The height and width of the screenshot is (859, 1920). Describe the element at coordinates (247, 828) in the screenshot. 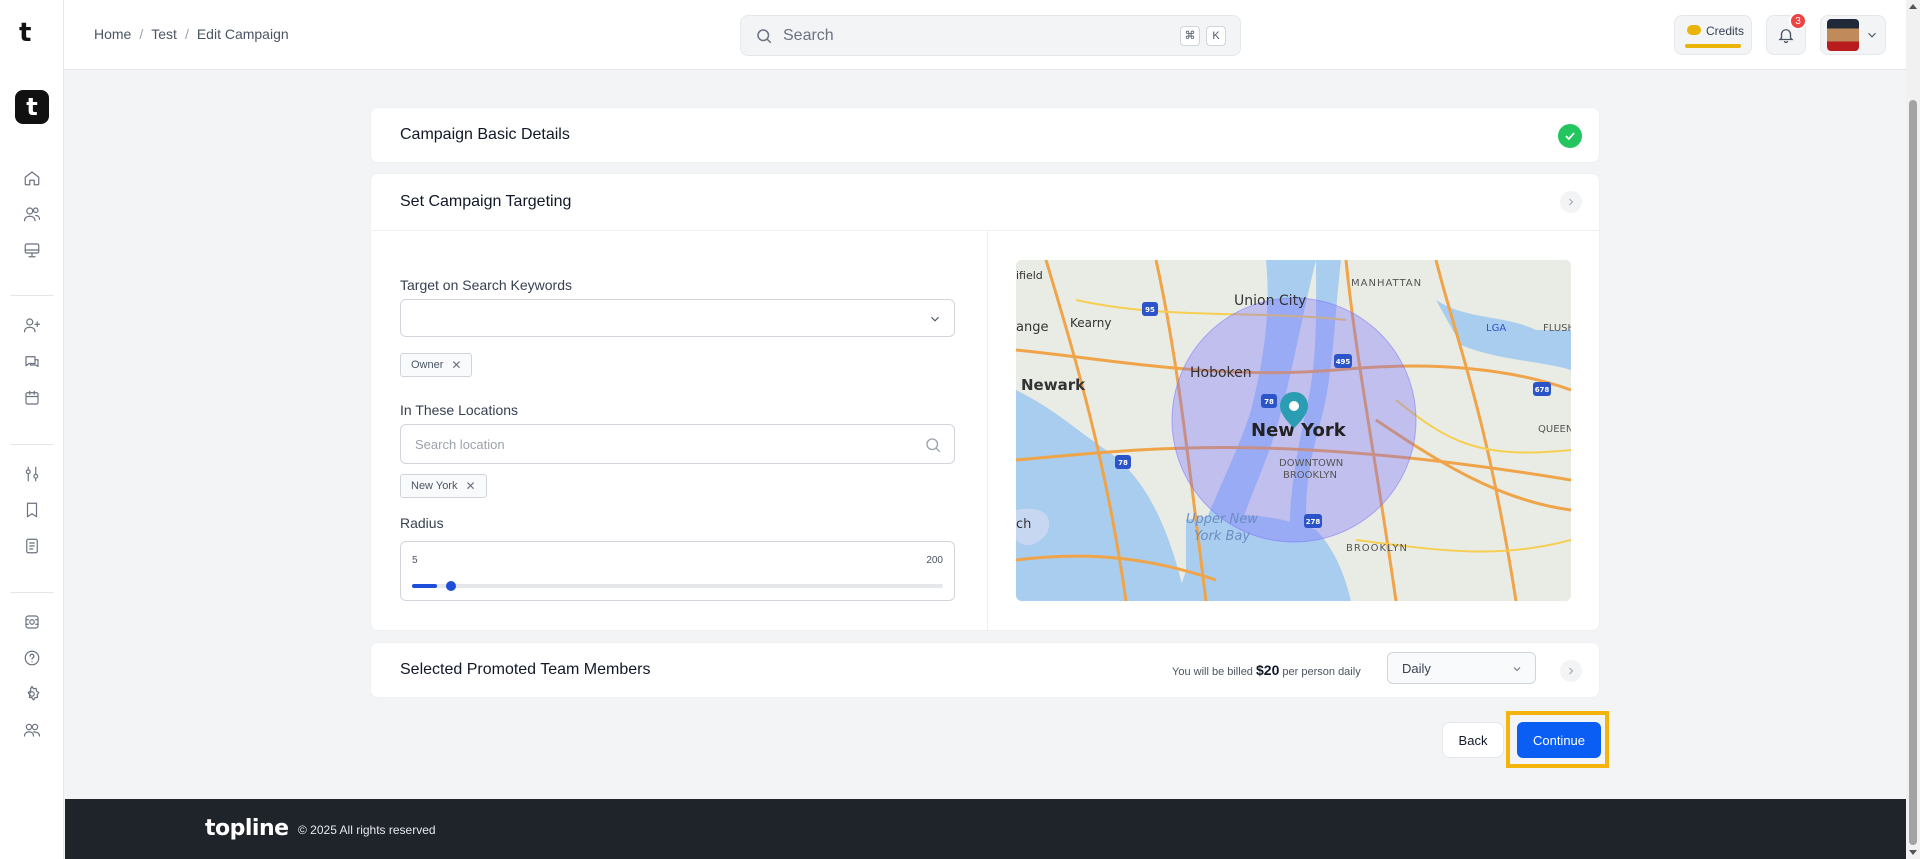

I see `footer-brand: topline` at that location.